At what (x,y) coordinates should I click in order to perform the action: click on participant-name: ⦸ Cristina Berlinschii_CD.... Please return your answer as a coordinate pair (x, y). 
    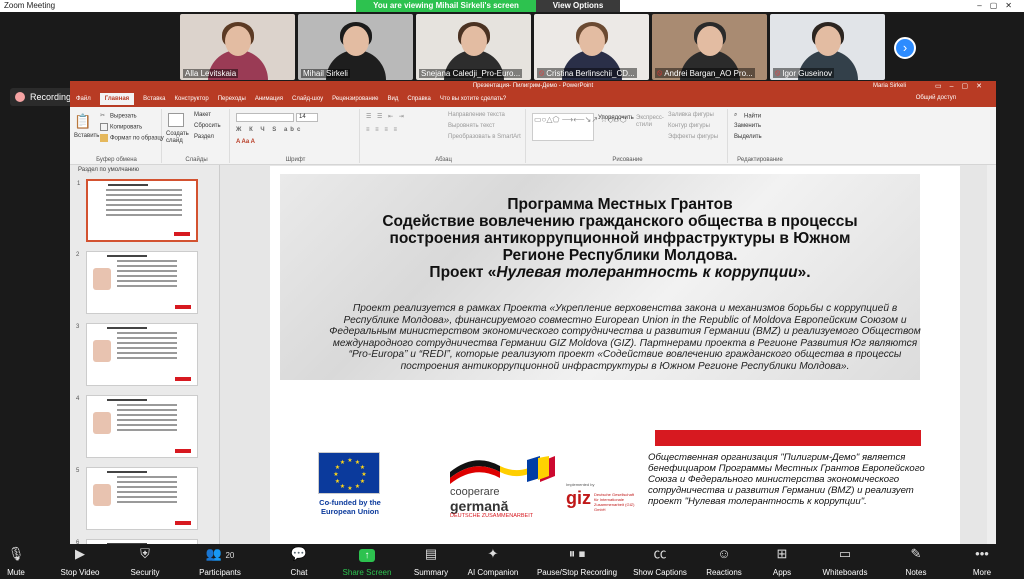
    Looking at the image, I should click on (587, 73).